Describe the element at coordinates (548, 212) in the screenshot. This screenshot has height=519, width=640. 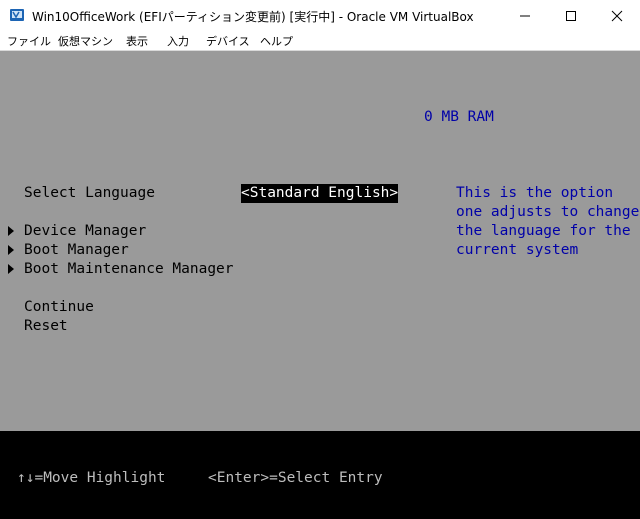
I see `help-line: one adjusts to change` at that location.